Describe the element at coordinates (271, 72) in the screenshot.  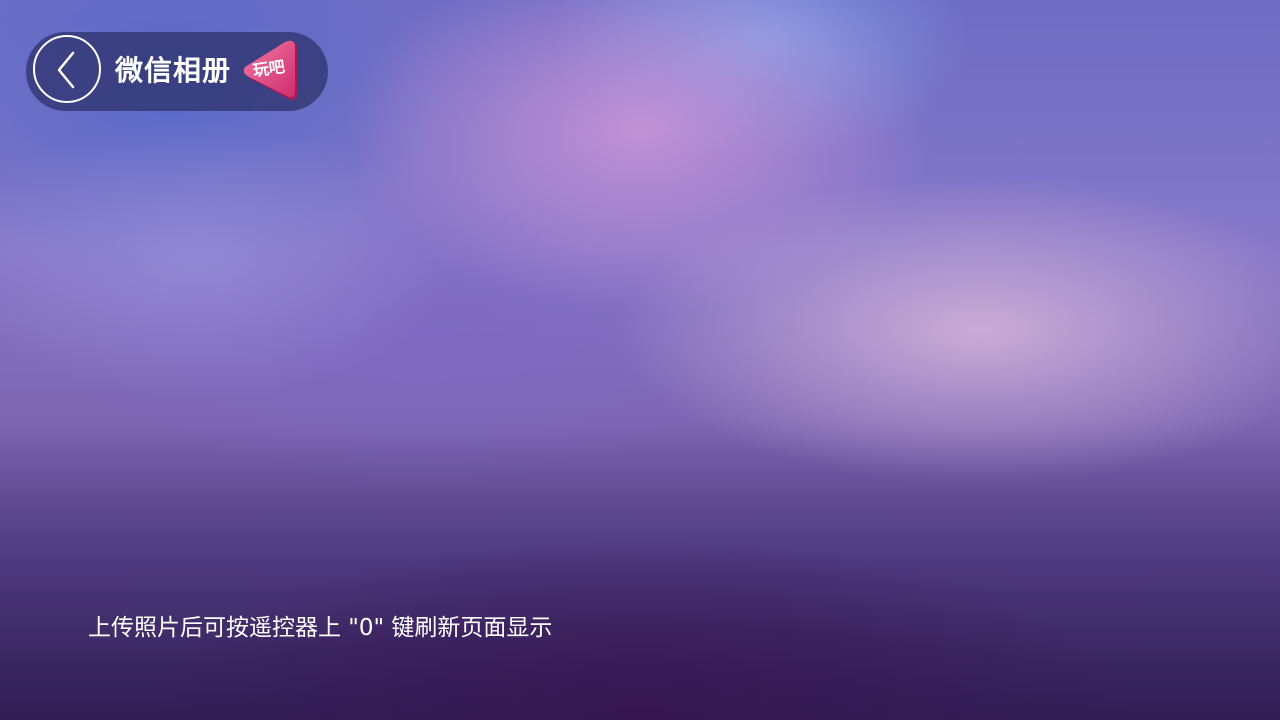
I see `play-badge: 玩吧` at that location.